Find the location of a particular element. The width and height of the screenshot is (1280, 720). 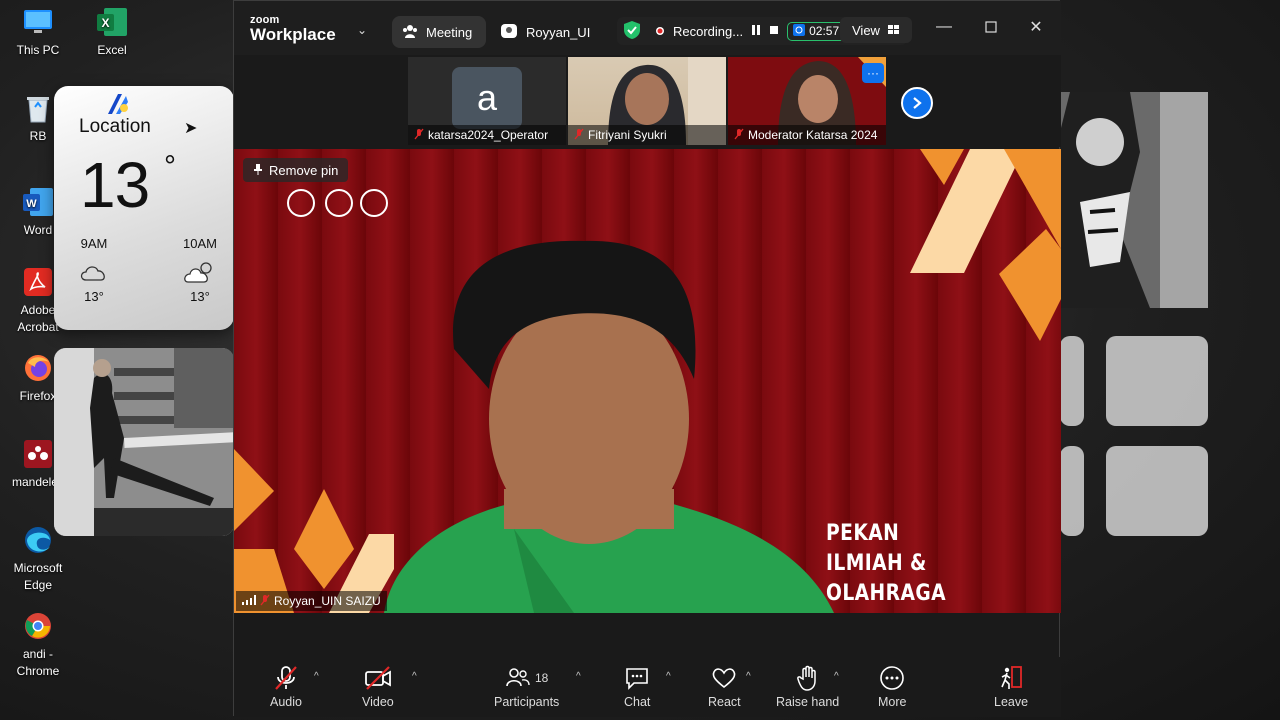

participant-strip: a katarsa2024_Operator Fitriyani Syukri is located at coordinates (647, 101).